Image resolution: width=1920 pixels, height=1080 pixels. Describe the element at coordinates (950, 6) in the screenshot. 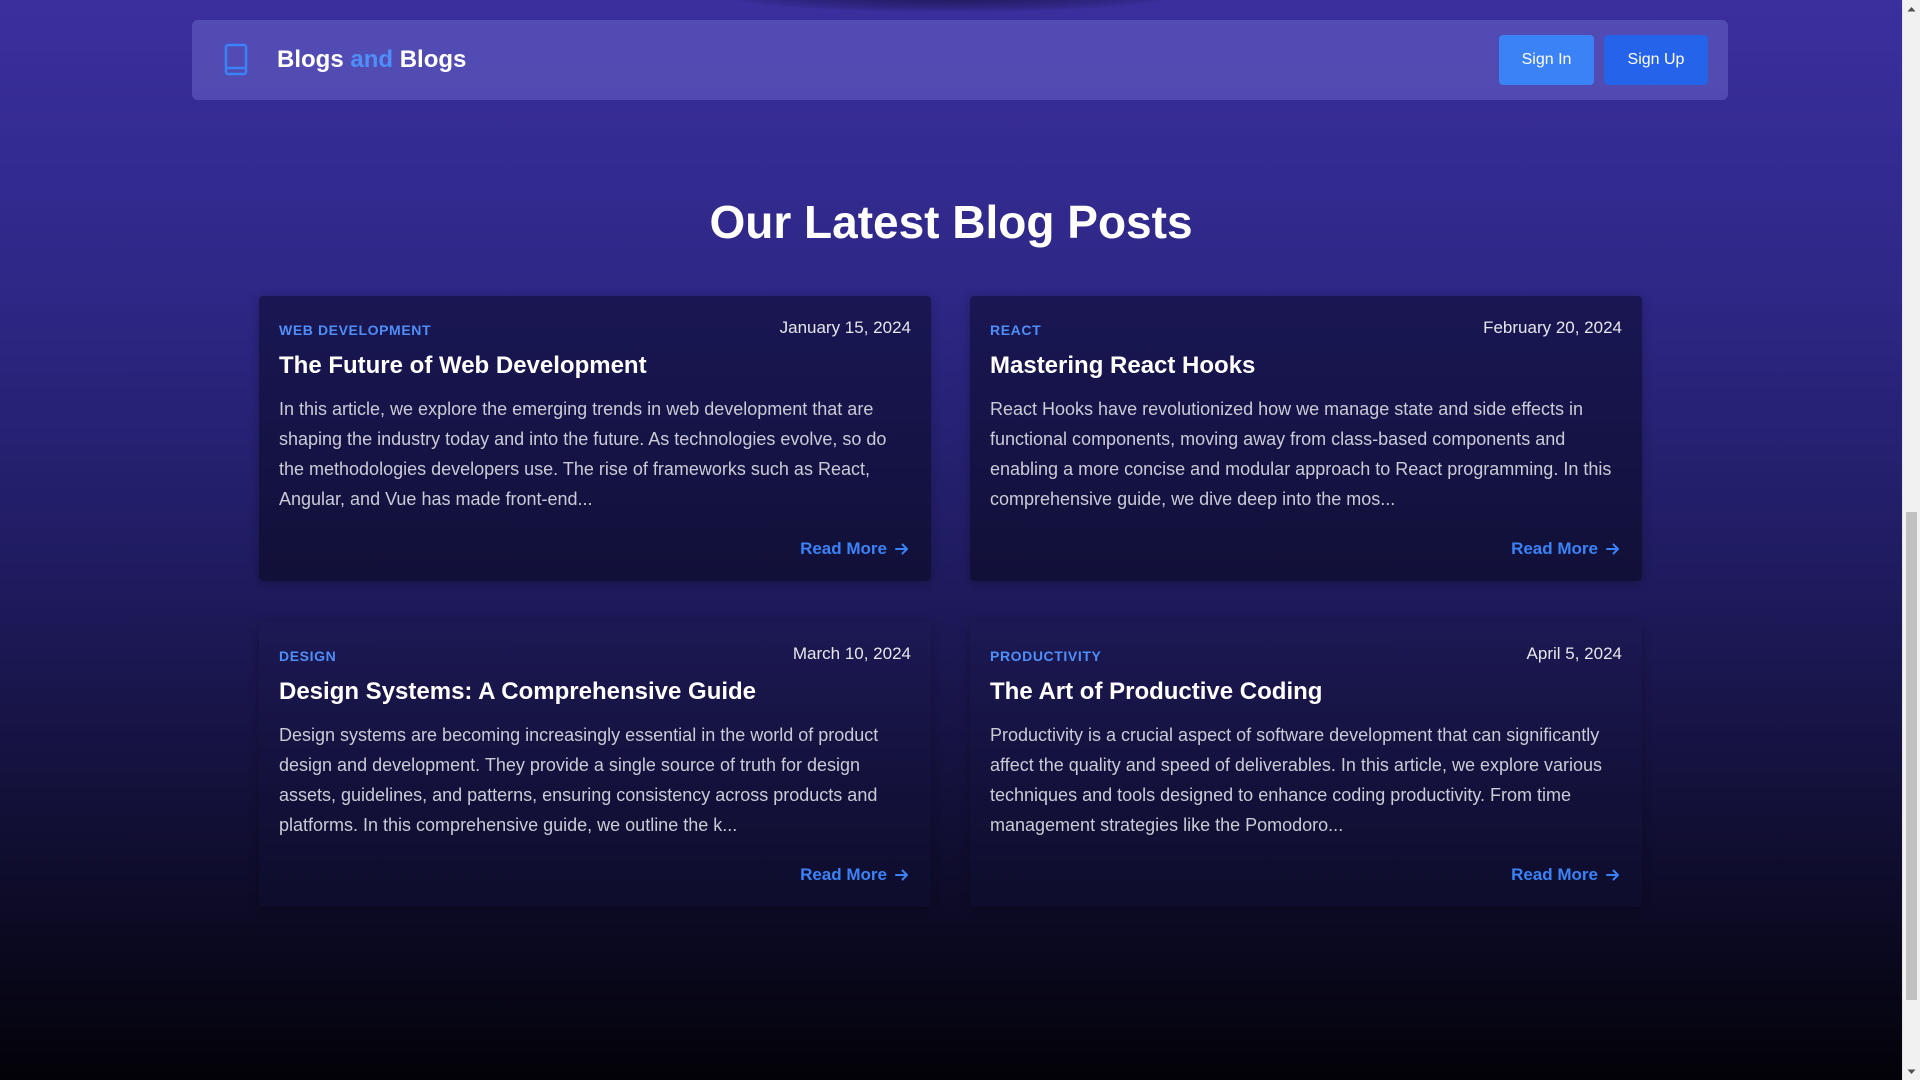

I see `top-decoration` at that location.